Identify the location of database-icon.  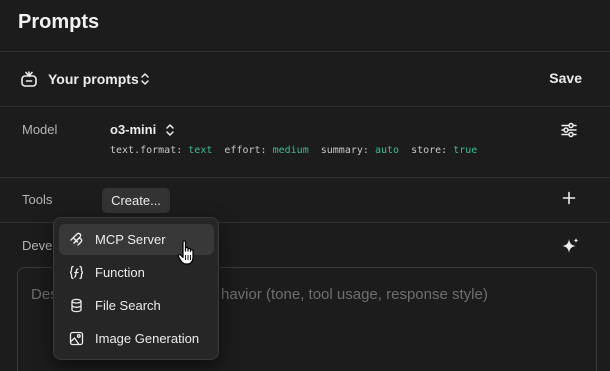
(76, 305).